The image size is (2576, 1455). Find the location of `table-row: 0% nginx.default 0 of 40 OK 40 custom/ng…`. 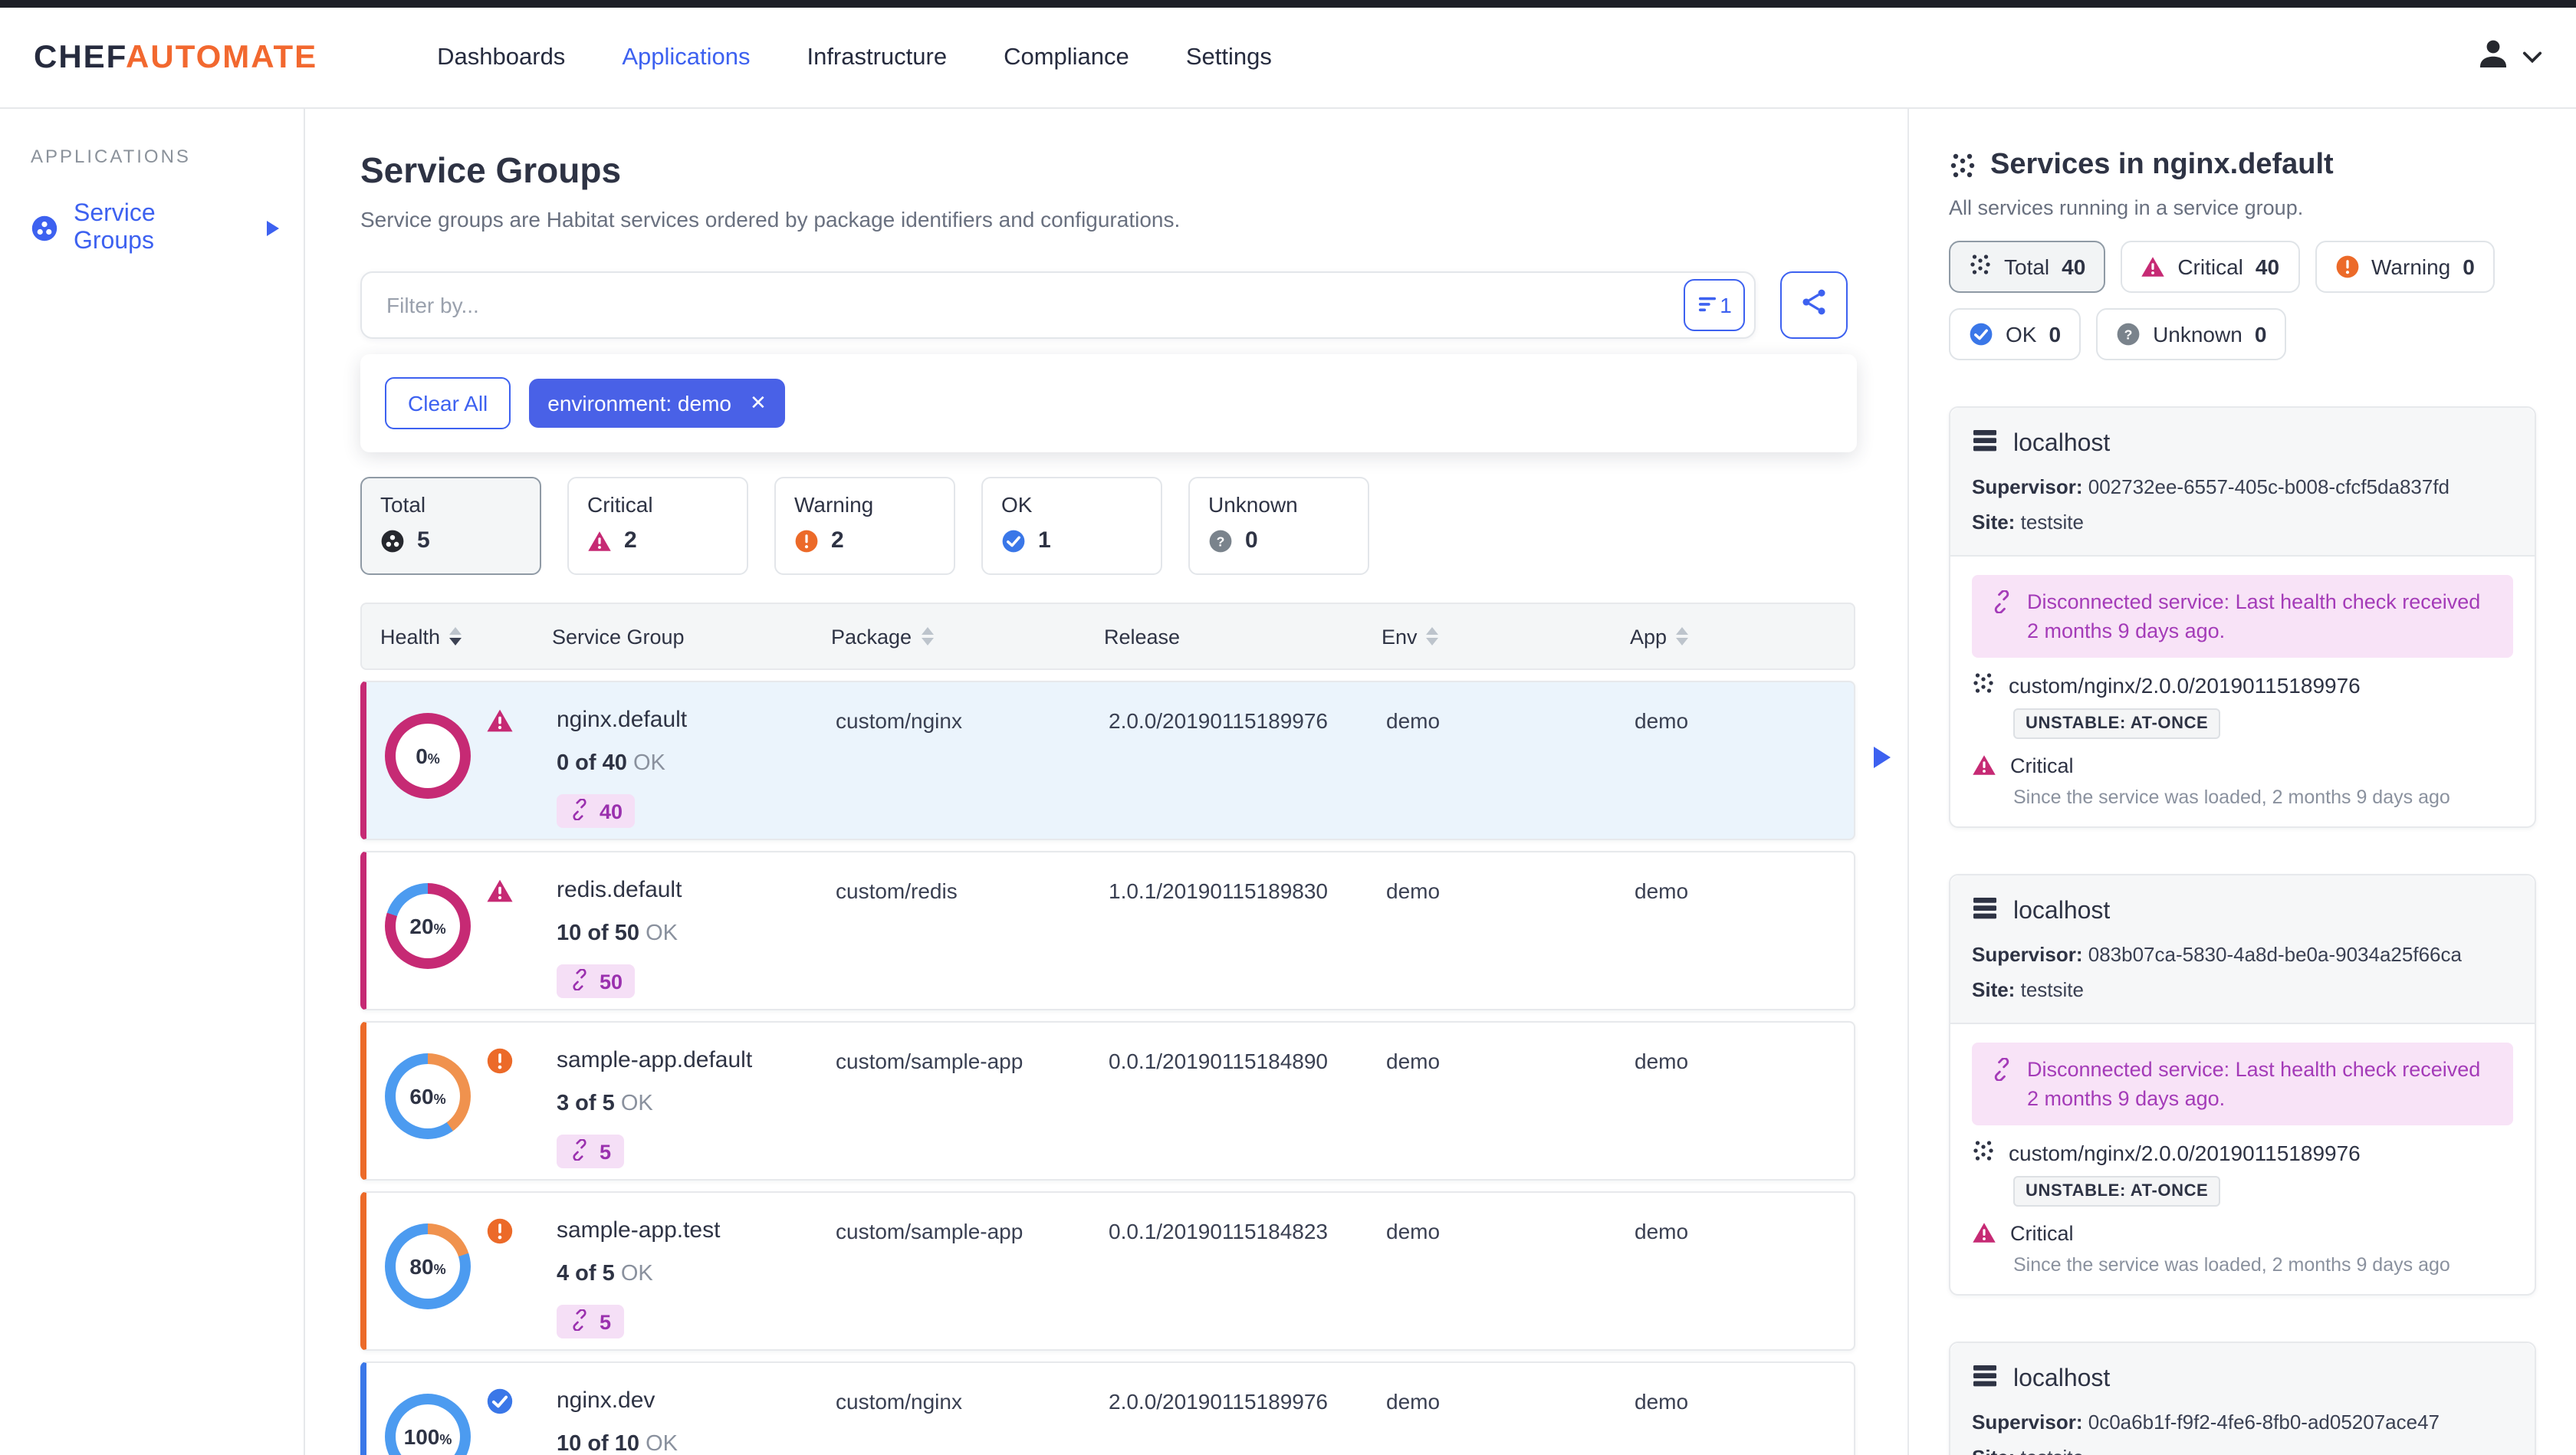

table-row: 0% nginx.default 0 of 40 OK 40 custom/ng… is located at coordinates (1125, 760).